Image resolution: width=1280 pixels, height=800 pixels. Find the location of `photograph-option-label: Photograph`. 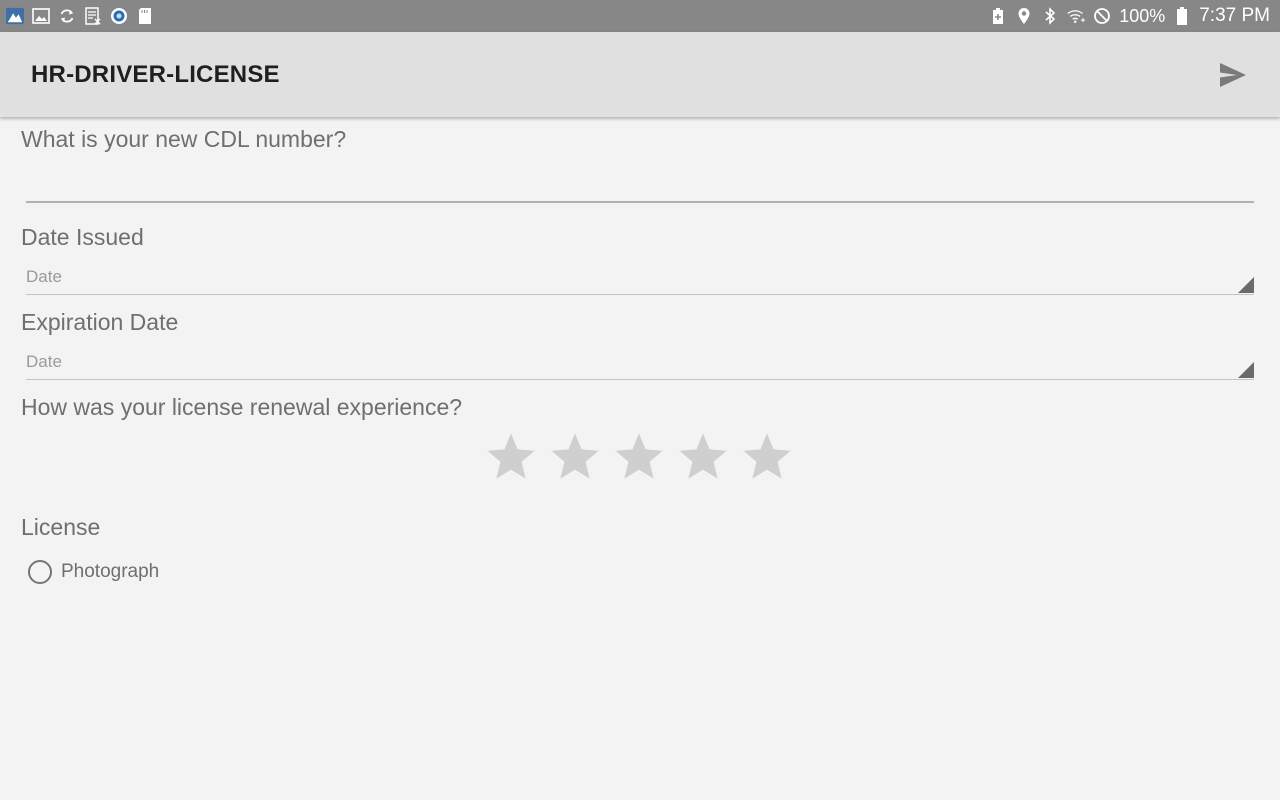

photograph-option-label: Photograph is located at coordinates (110, 571).